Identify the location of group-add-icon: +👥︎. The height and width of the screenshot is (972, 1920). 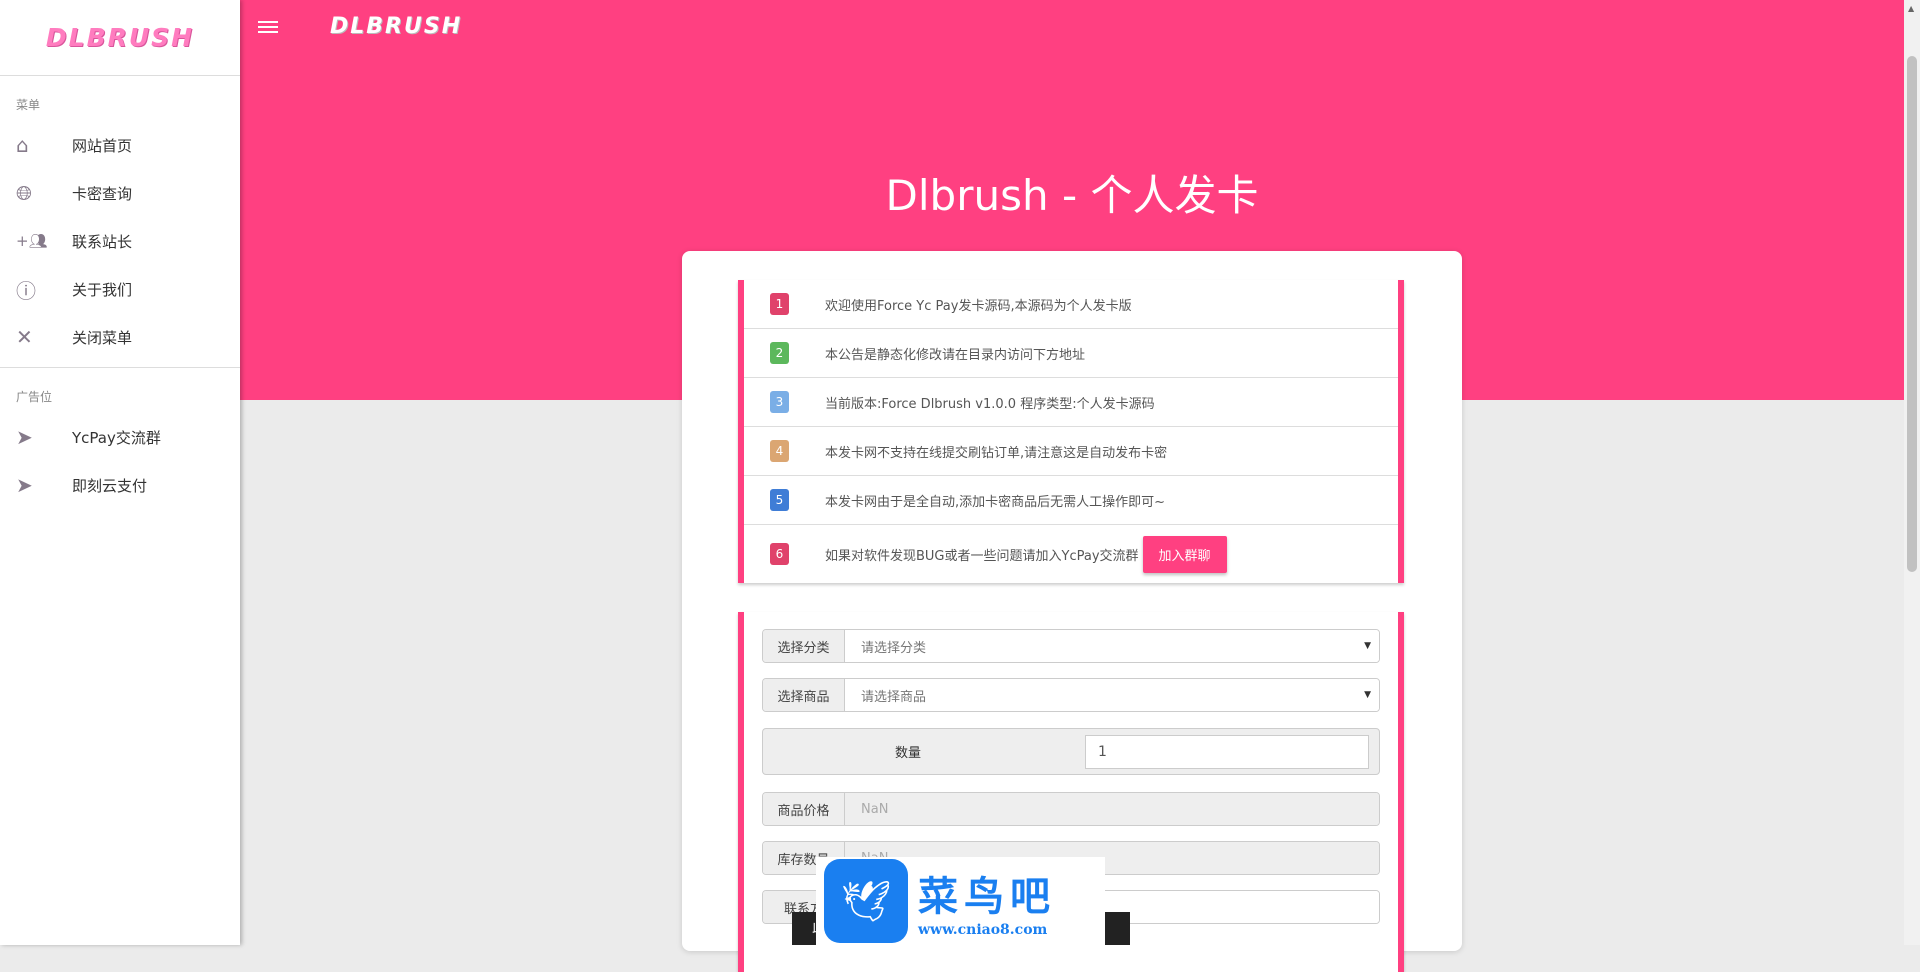
(32, 241).